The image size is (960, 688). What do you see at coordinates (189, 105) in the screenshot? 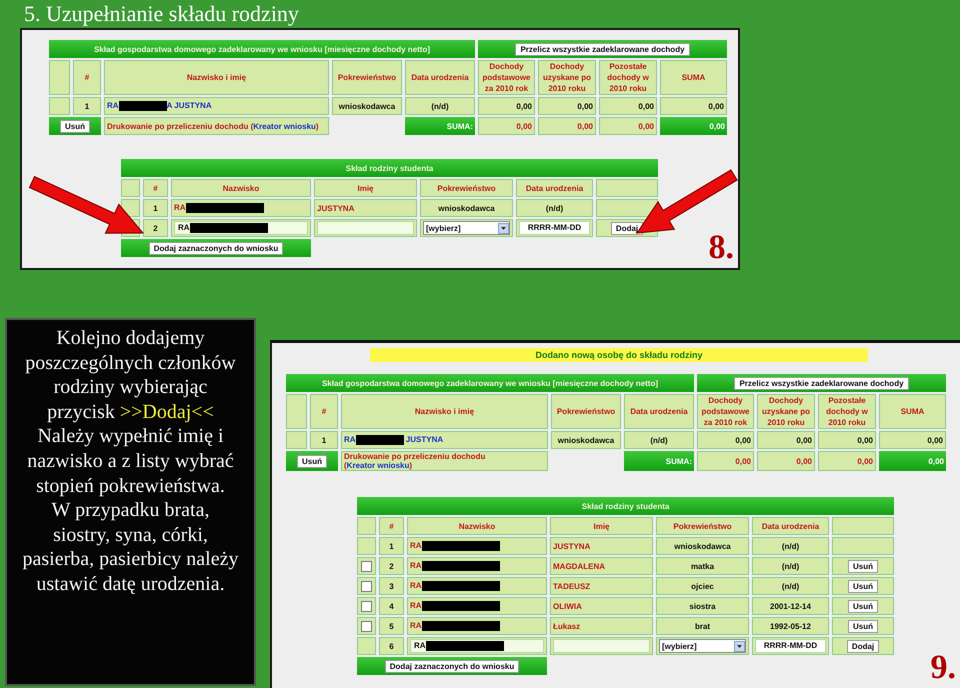
I see `name-text: A JUSTYNA` at bounding box center [189, 105].